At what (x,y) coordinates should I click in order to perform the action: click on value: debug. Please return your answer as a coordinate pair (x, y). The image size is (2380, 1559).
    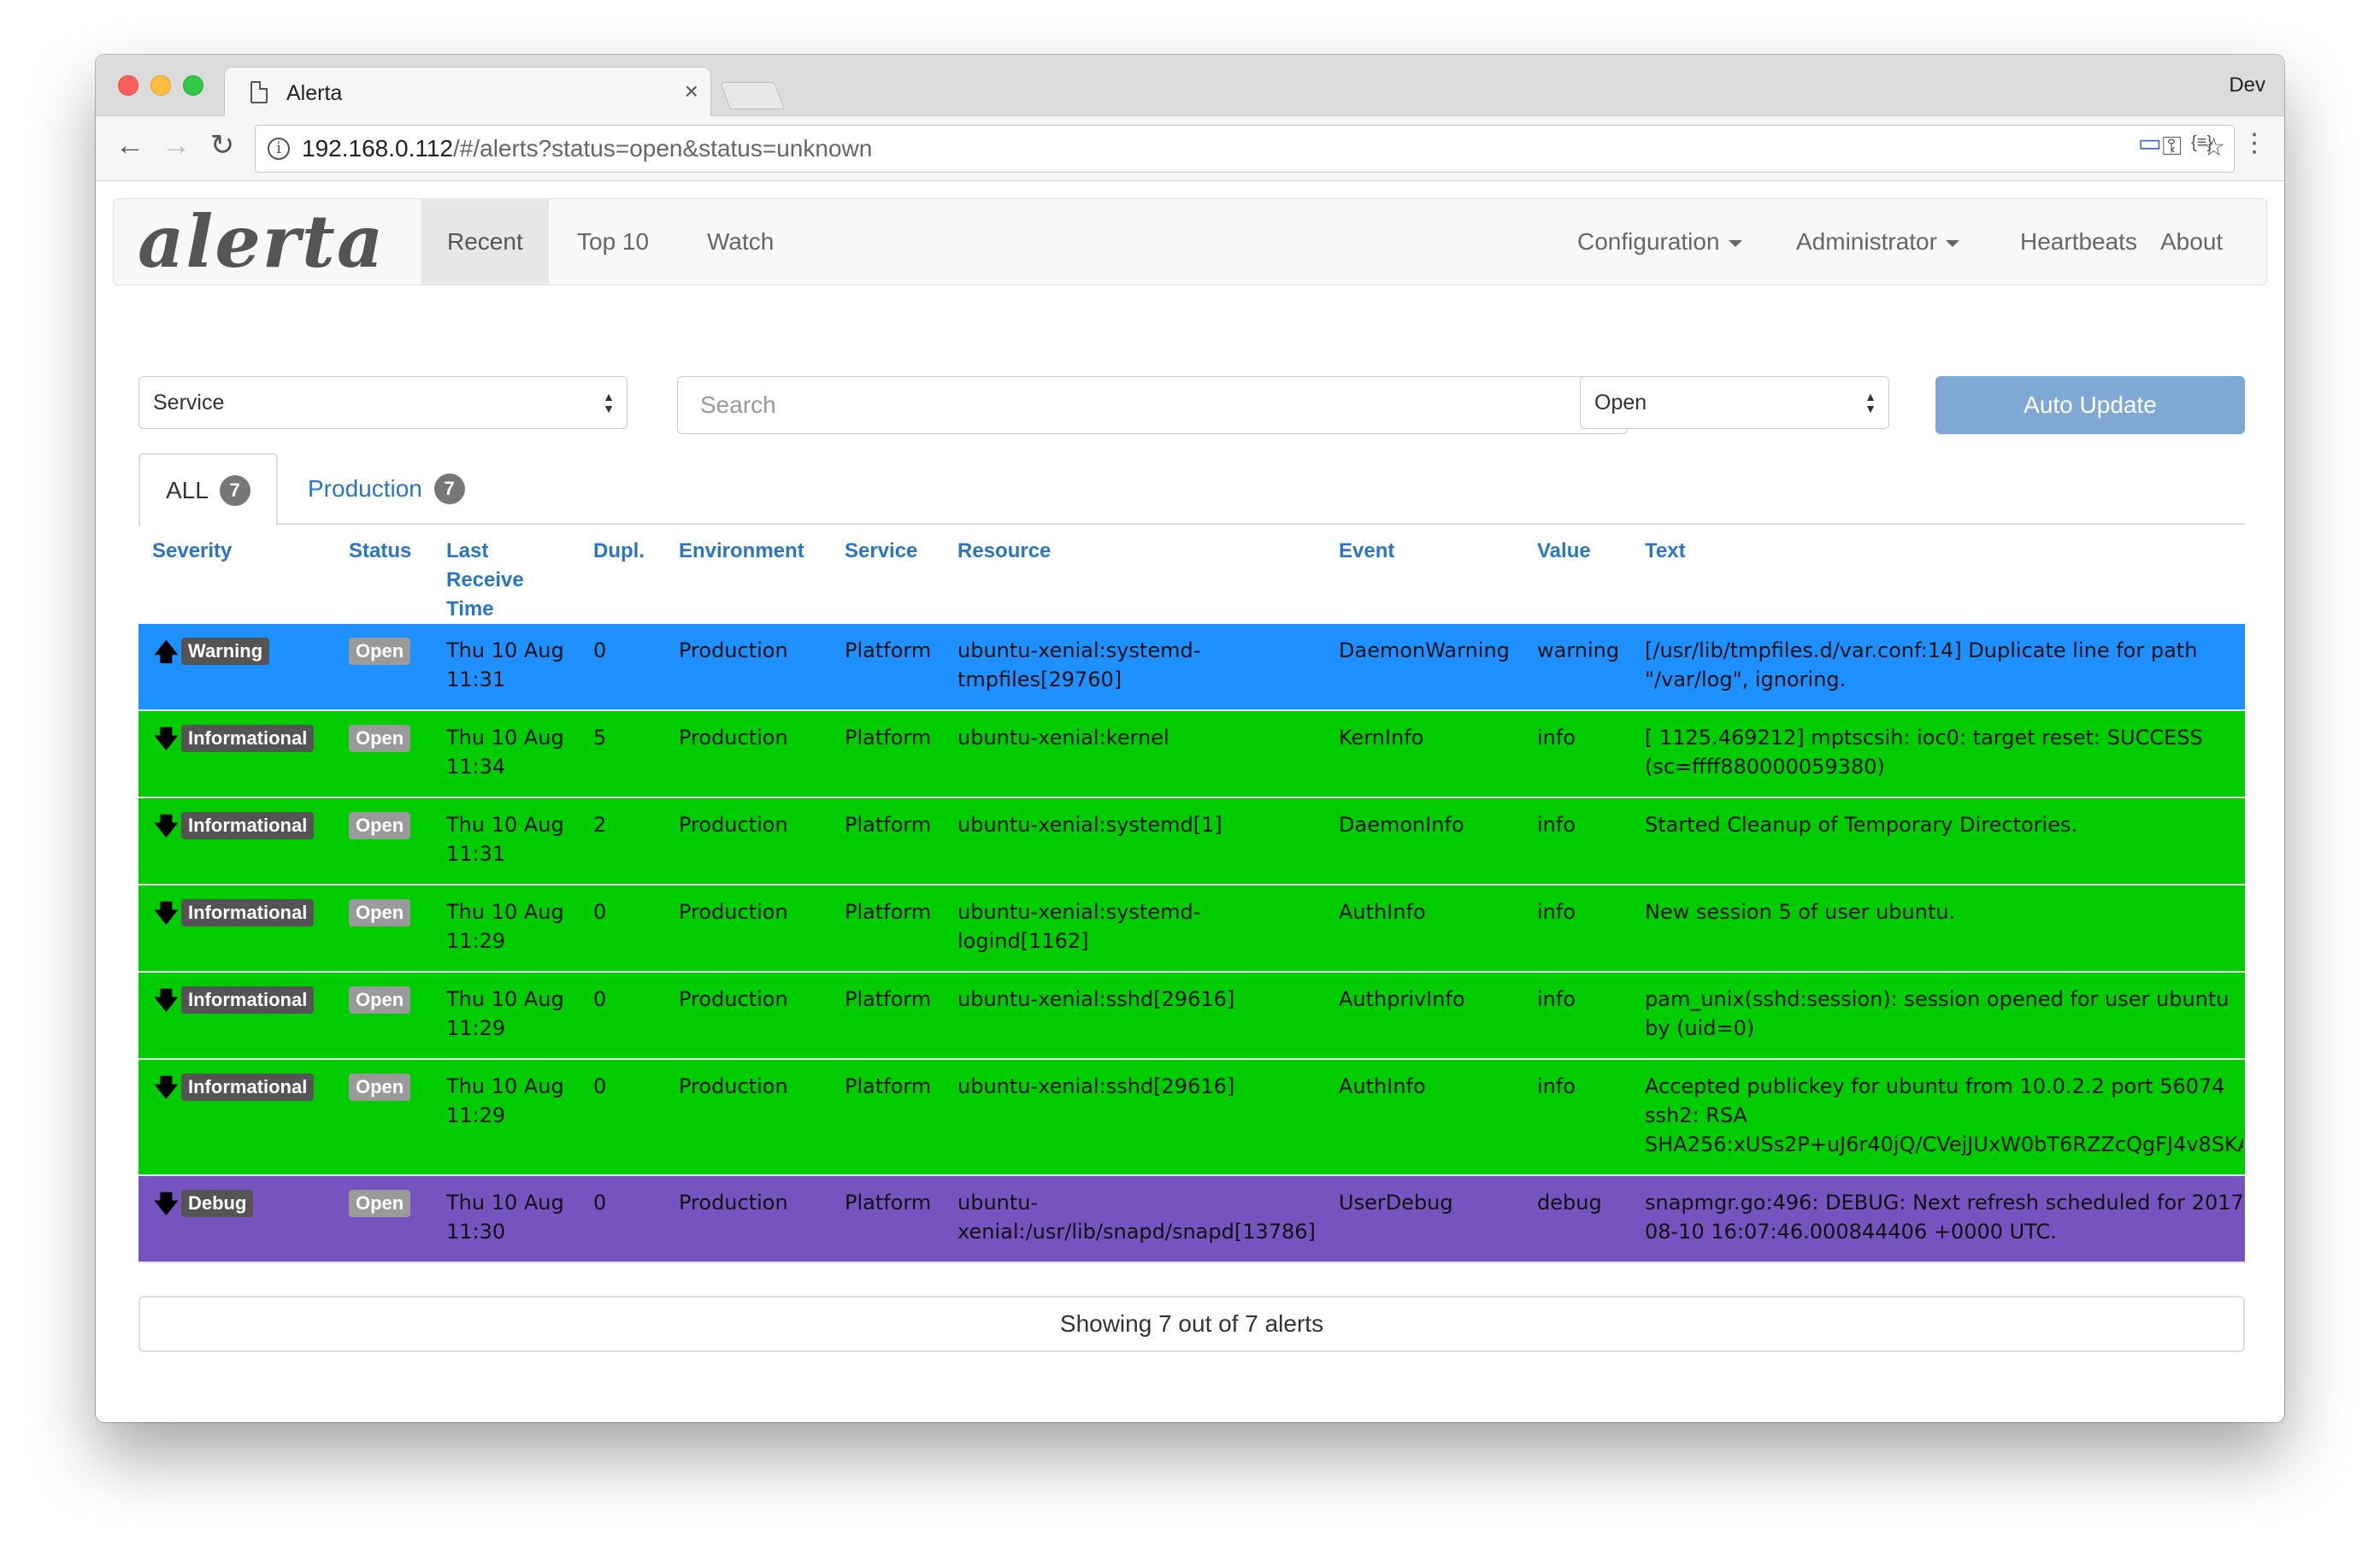
    Looking at the image, I should click on (1570, 1203).